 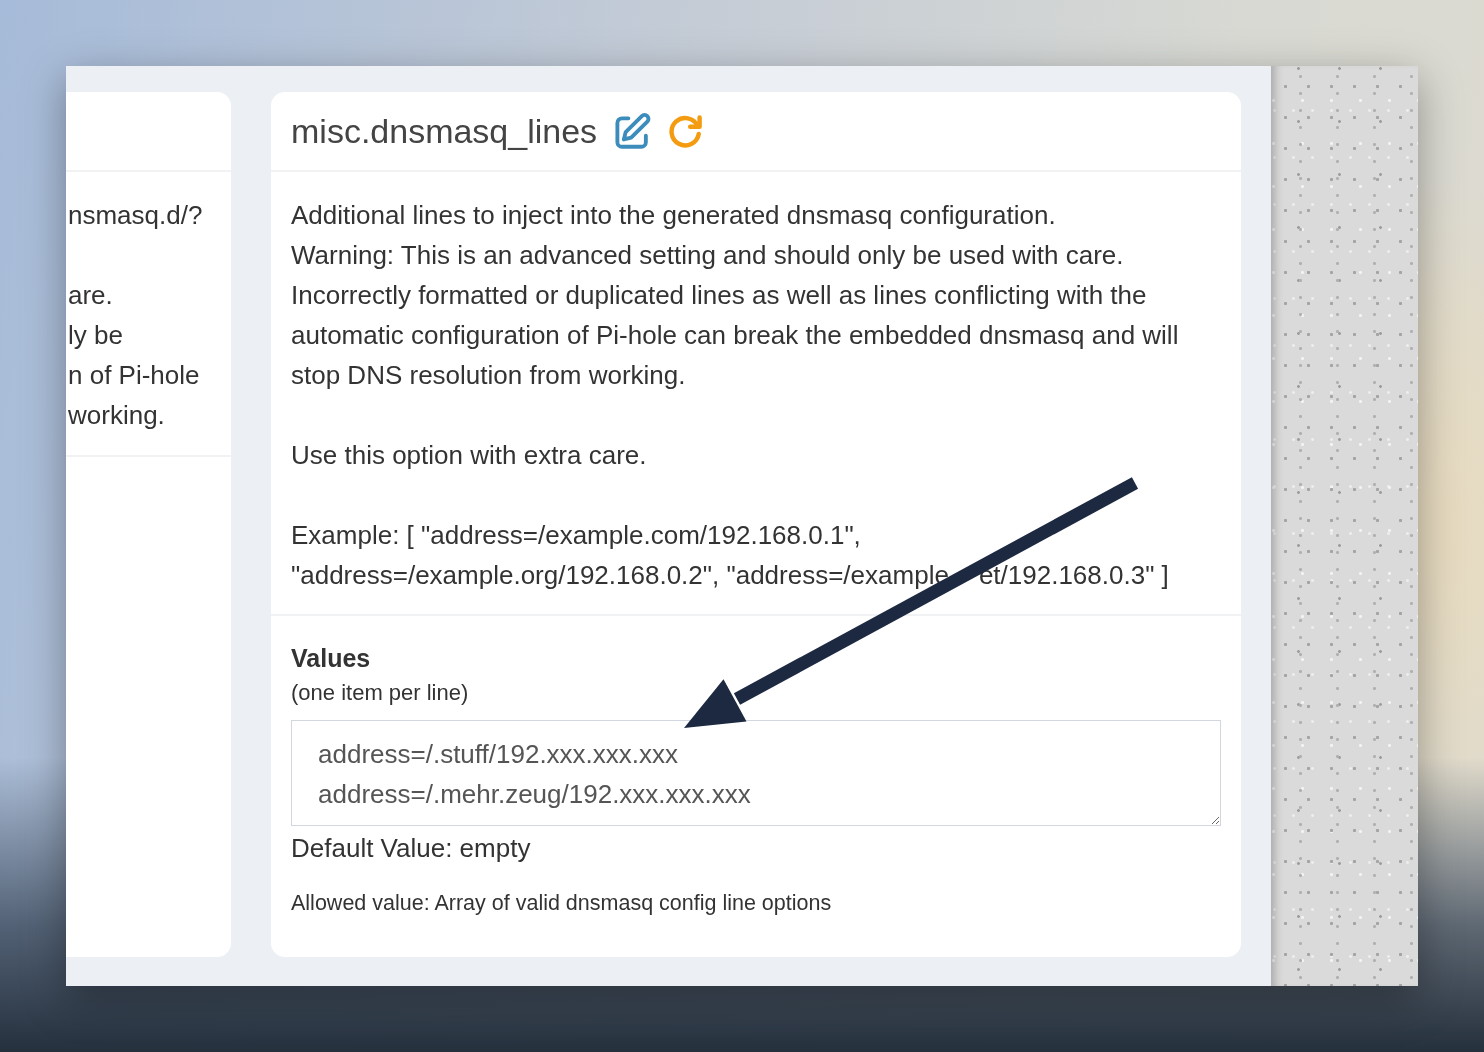 I want to click on description-text: nsmasq.d/?, so click(x=136, y=215).